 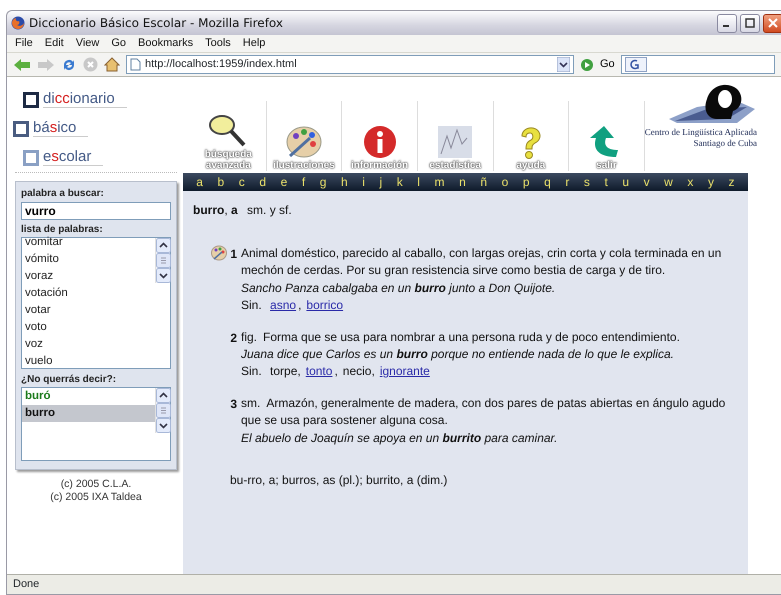 What do you see at coordinates (221, 182) in the screenshot?
I see `letter-link: b` at bounding box center [221, 182].